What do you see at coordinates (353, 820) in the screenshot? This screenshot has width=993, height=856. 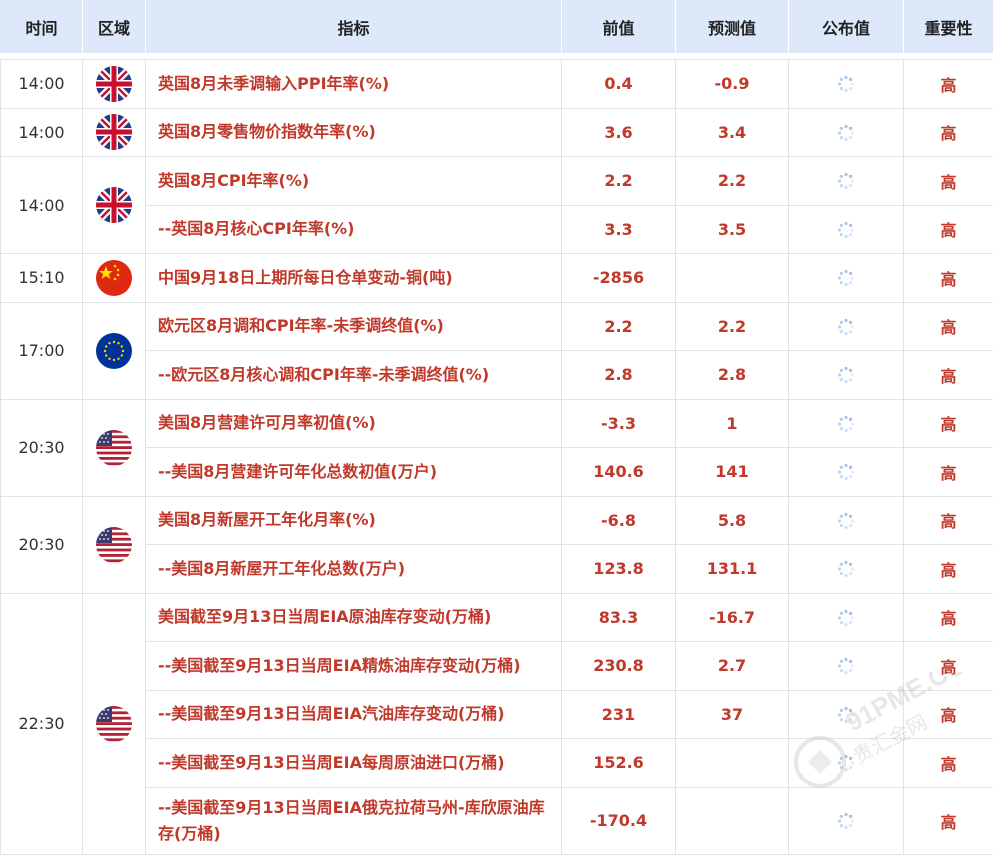 I see `indicator-name: --美国截至9月13日当周EIA俄克拉荷马州-库欣原油库存(万桶)` at bounding box center [353, 820].